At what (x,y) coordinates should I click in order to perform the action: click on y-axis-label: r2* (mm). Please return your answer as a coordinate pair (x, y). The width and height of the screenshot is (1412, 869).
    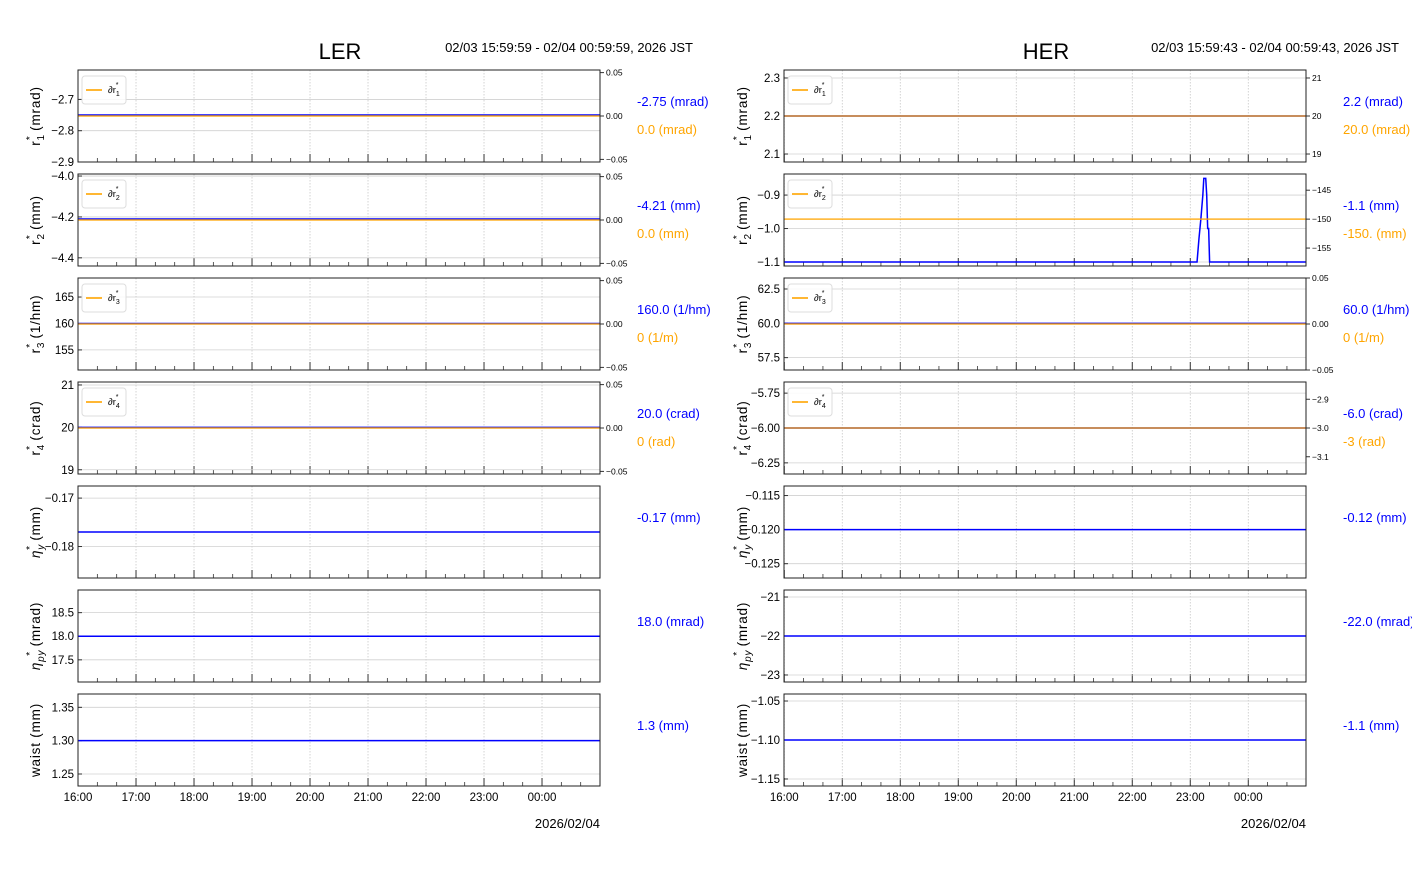
    Looking at the image, I should click on (743, 220).